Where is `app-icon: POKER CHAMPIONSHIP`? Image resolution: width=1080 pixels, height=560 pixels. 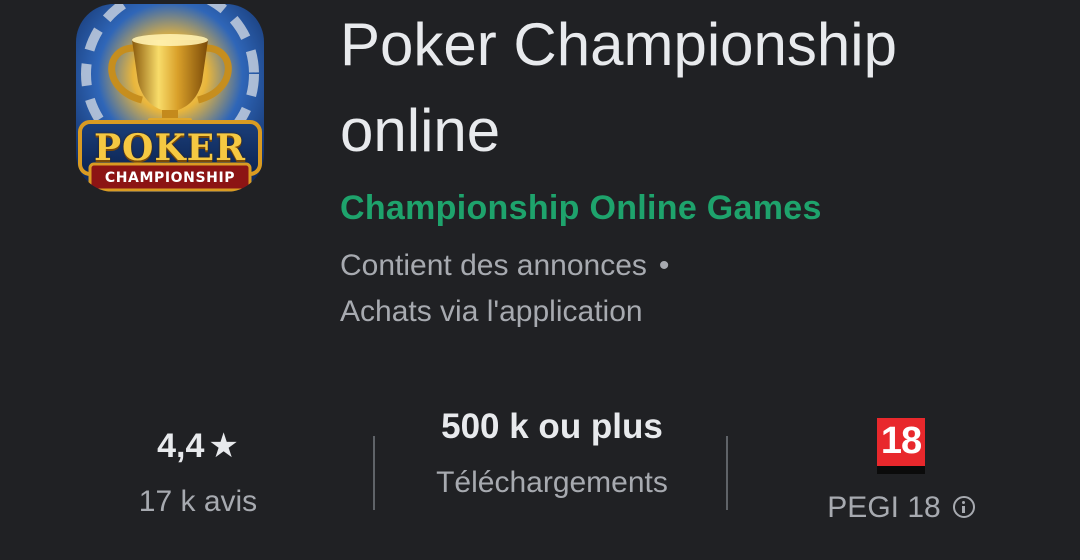 app-icon: POKER CHAMPIONSHIP is located at coordinates (170, 98).